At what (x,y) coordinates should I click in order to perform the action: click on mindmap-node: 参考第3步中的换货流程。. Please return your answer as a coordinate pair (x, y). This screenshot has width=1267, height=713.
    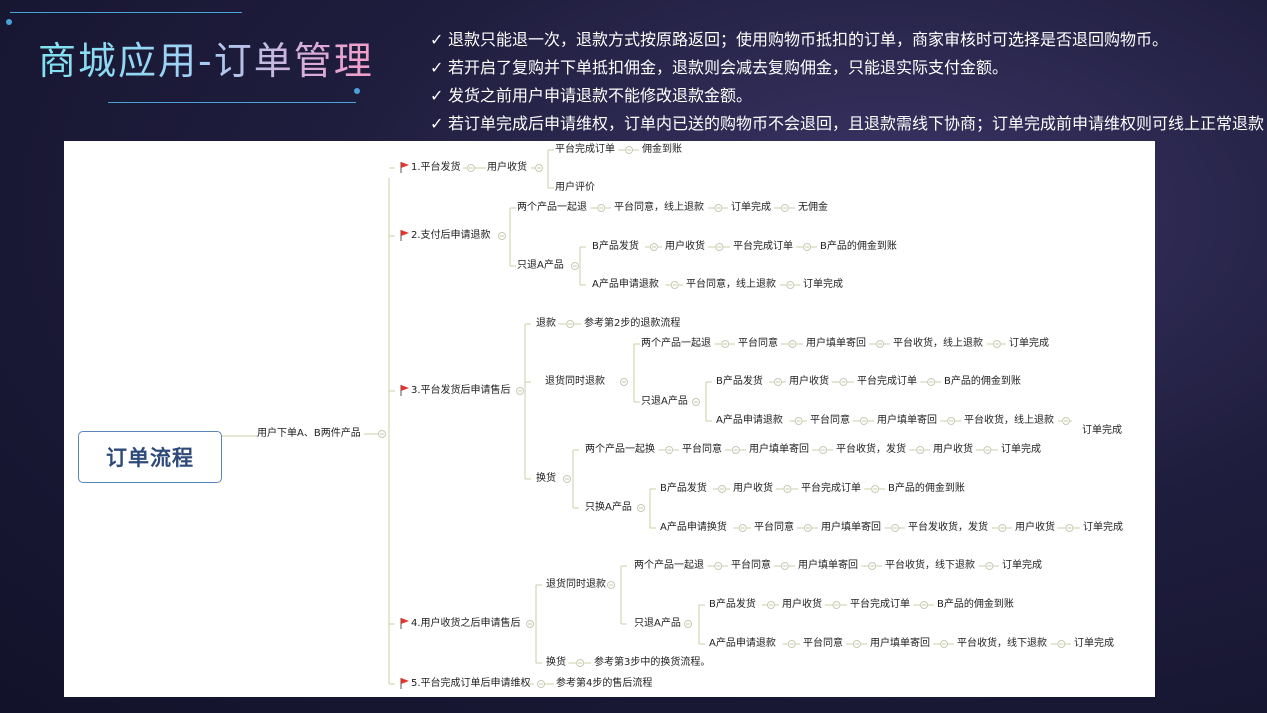
    Looking at the image, I should click on (652, 662).